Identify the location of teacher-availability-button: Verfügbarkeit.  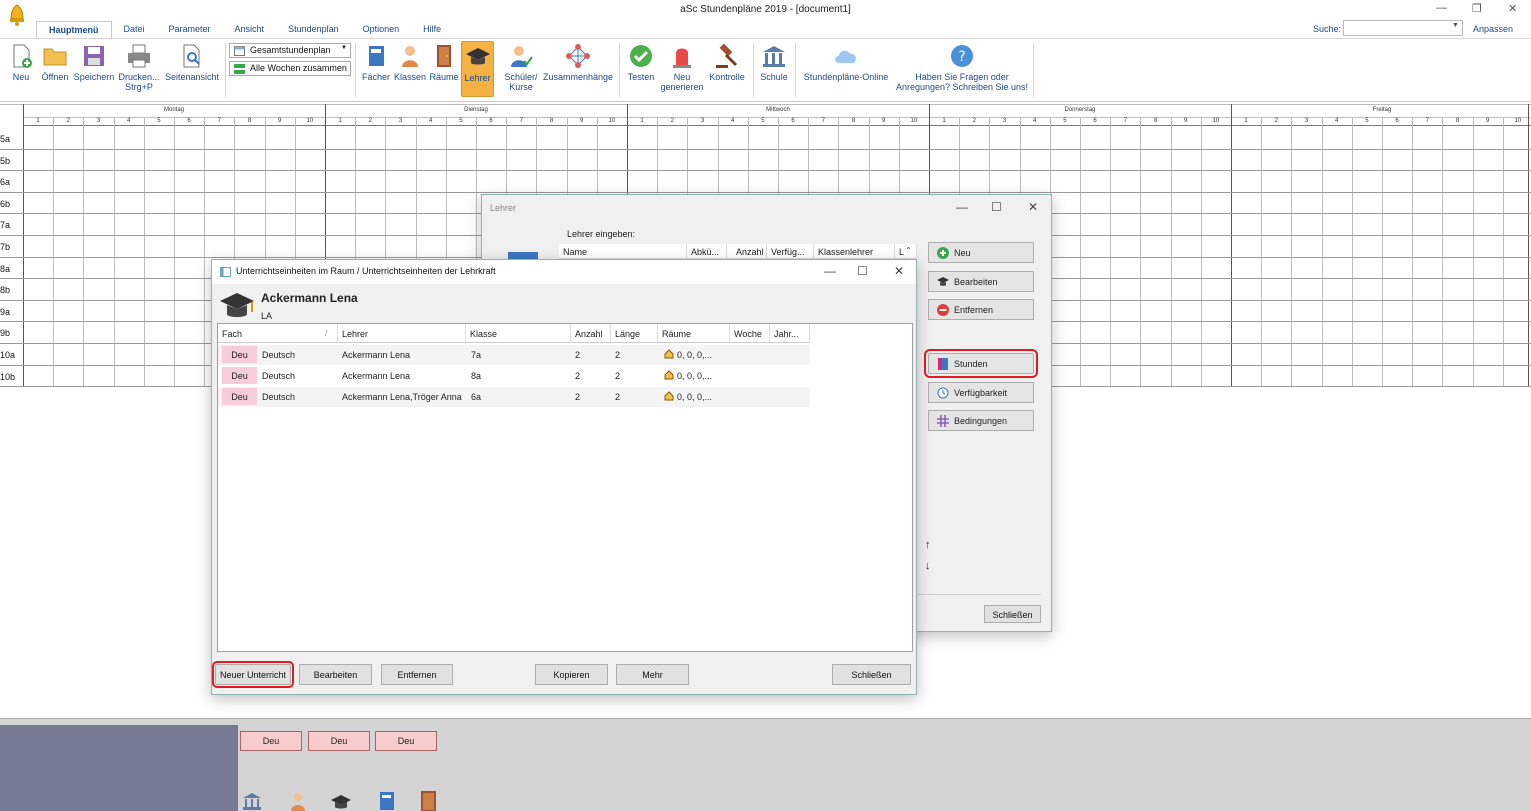
(981, 392).